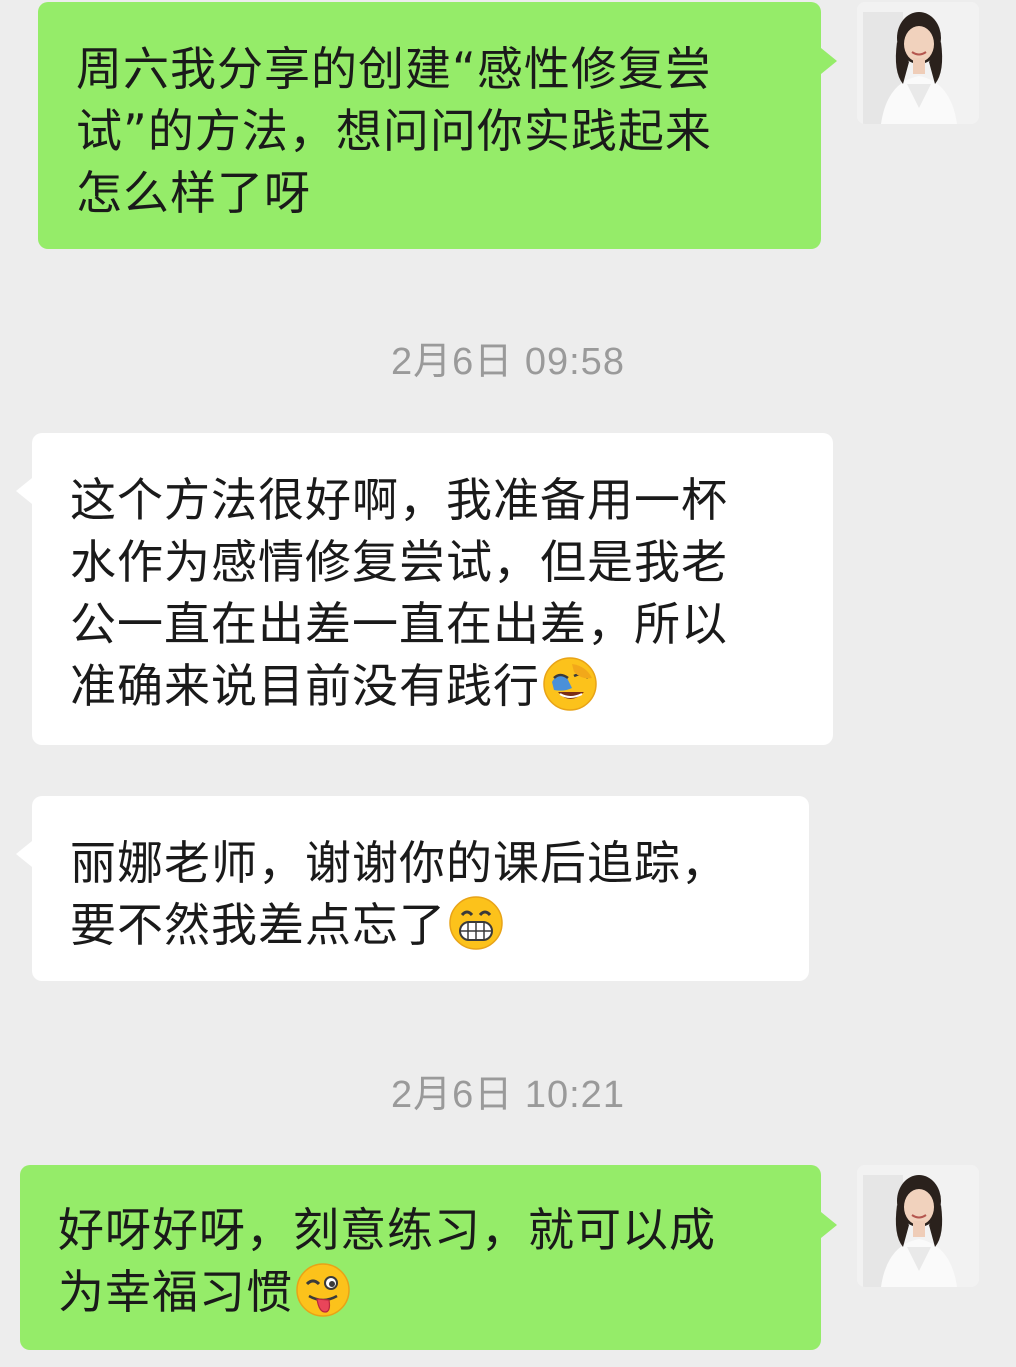 The image size is (1016, 1367). I want to click on timestamp: 2月6日 10:21, so click(508, 1095).